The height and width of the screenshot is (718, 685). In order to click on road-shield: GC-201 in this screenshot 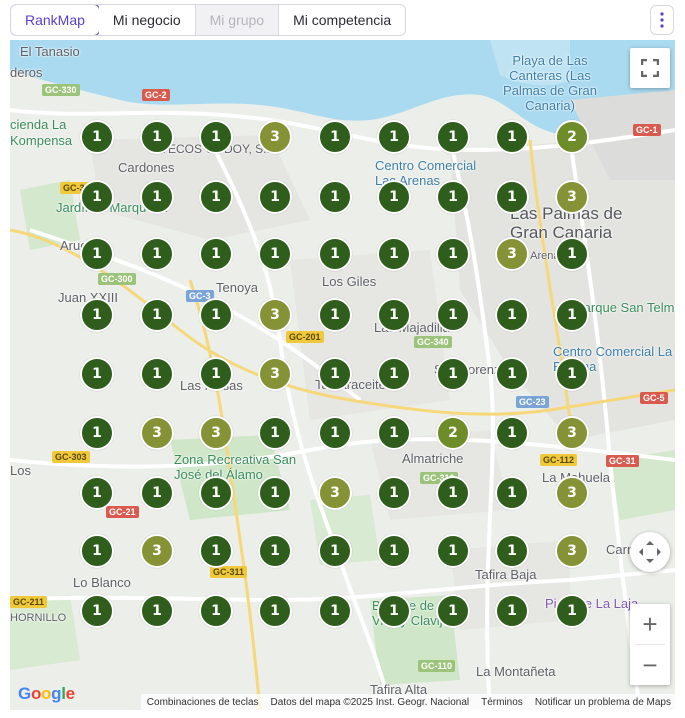, I will do `click(305, 337)`.